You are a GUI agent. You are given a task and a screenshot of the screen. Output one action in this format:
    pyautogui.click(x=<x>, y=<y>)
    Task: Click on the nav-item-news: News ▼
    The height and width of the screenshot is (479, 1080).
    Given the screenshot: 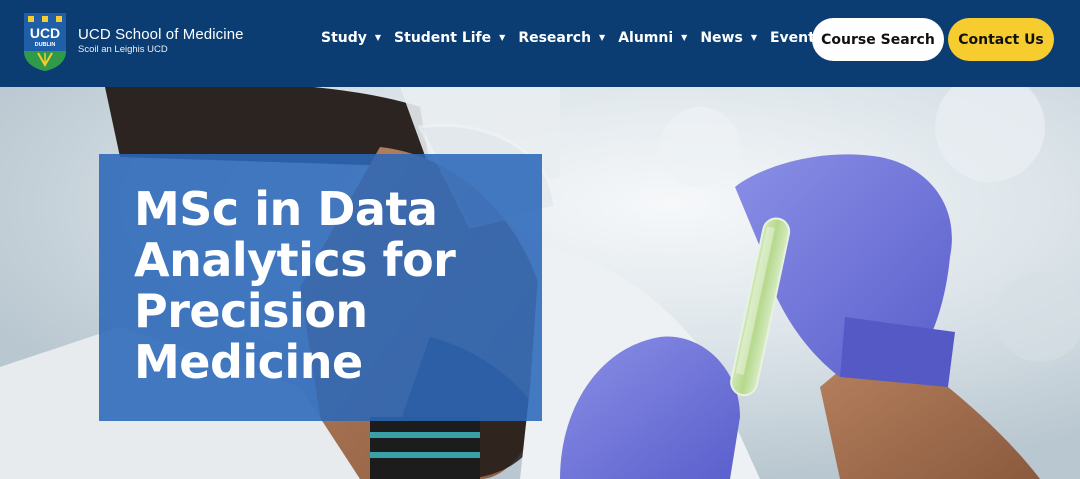 What is the action you would take?
    pyautogui.click(x=735, y=38)
    